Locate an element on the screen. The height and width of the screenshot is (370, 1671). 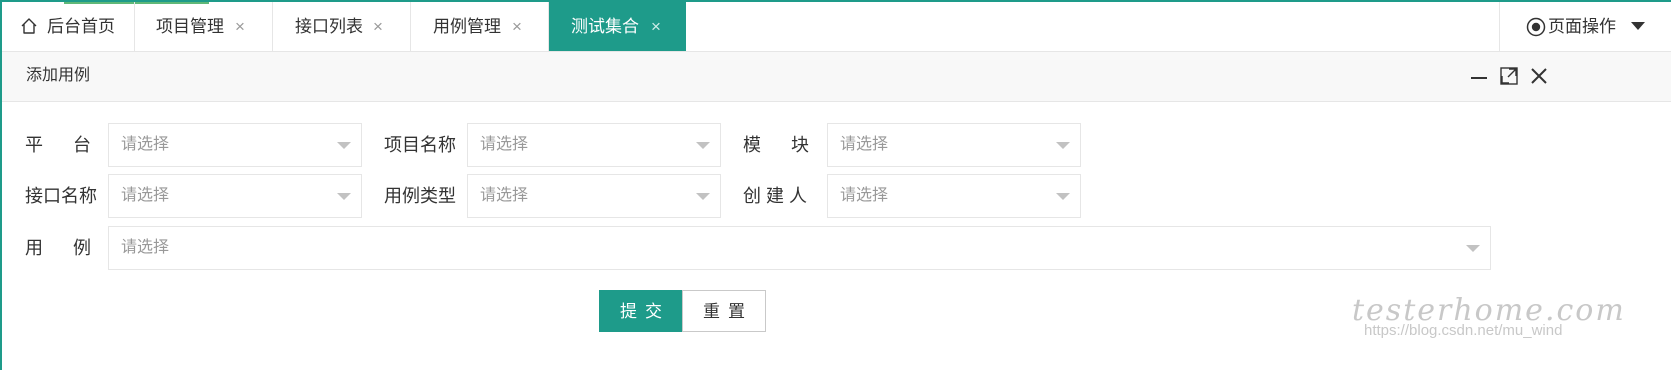
interface-name-select: 请选择 is located at coordinates (235, 196).